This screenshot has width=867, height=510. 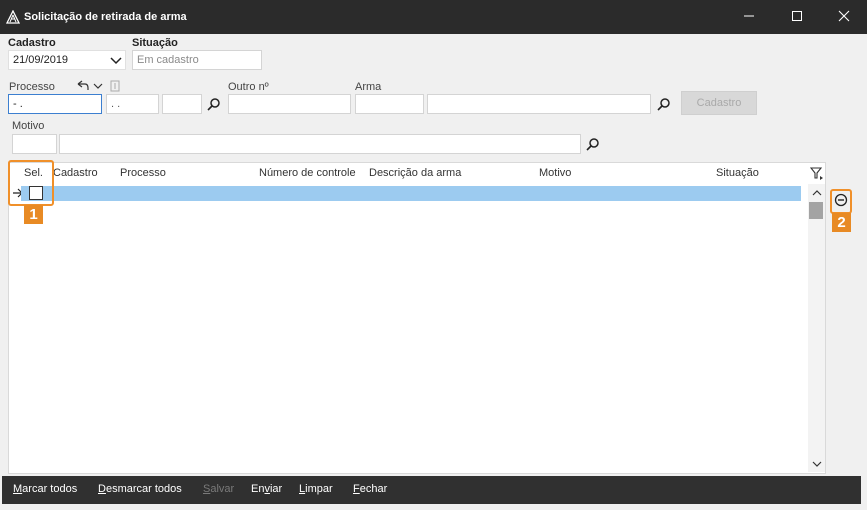 What do you see at coordinates (115, 86) in the screenshot?
I see `document-icon` at bounding box center [115, 86].